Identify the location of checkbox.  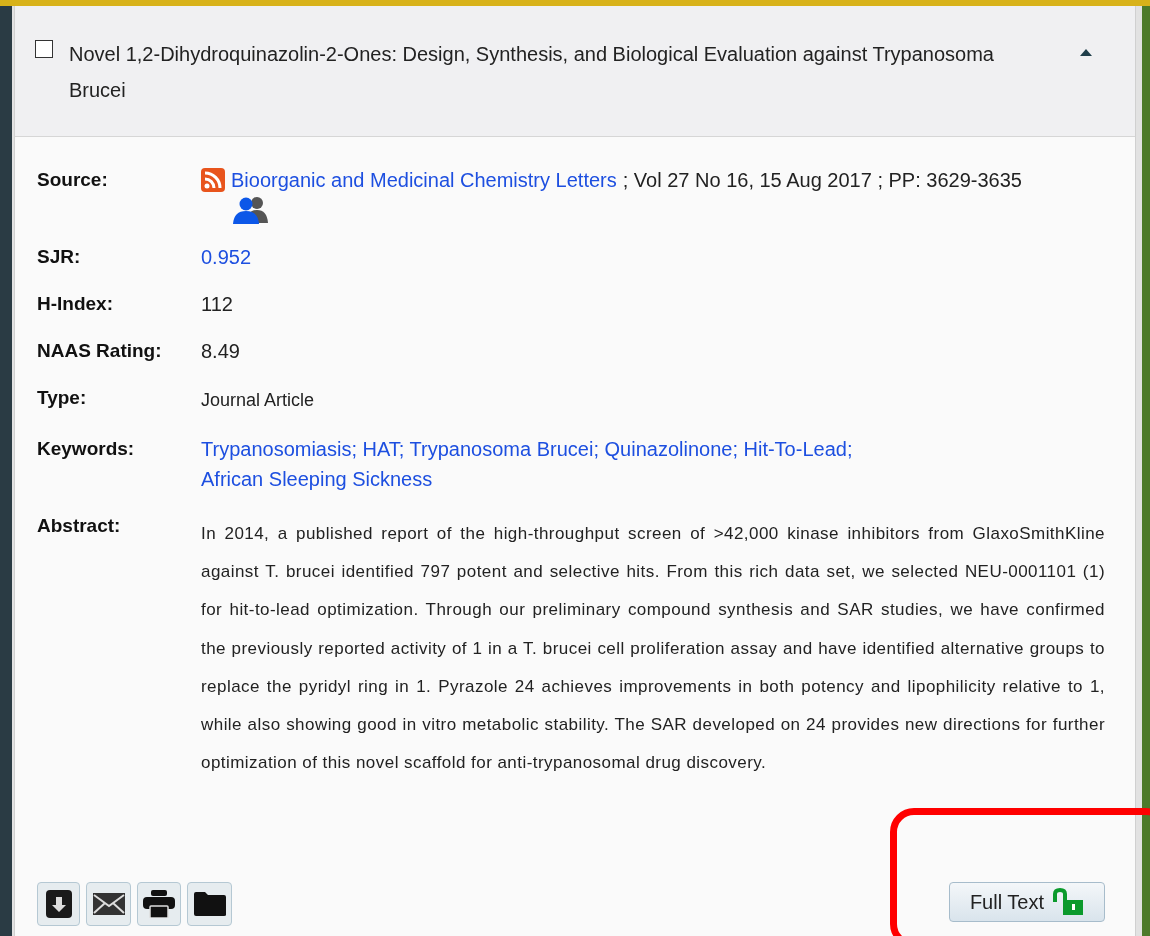
(44, 49).